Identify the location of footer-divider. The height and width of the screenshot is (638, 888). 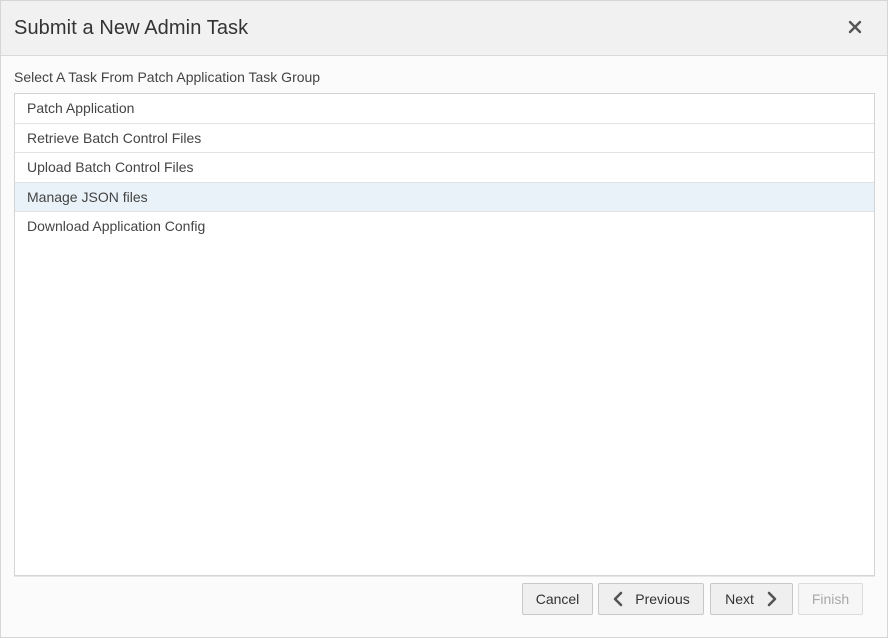
(444, 576).